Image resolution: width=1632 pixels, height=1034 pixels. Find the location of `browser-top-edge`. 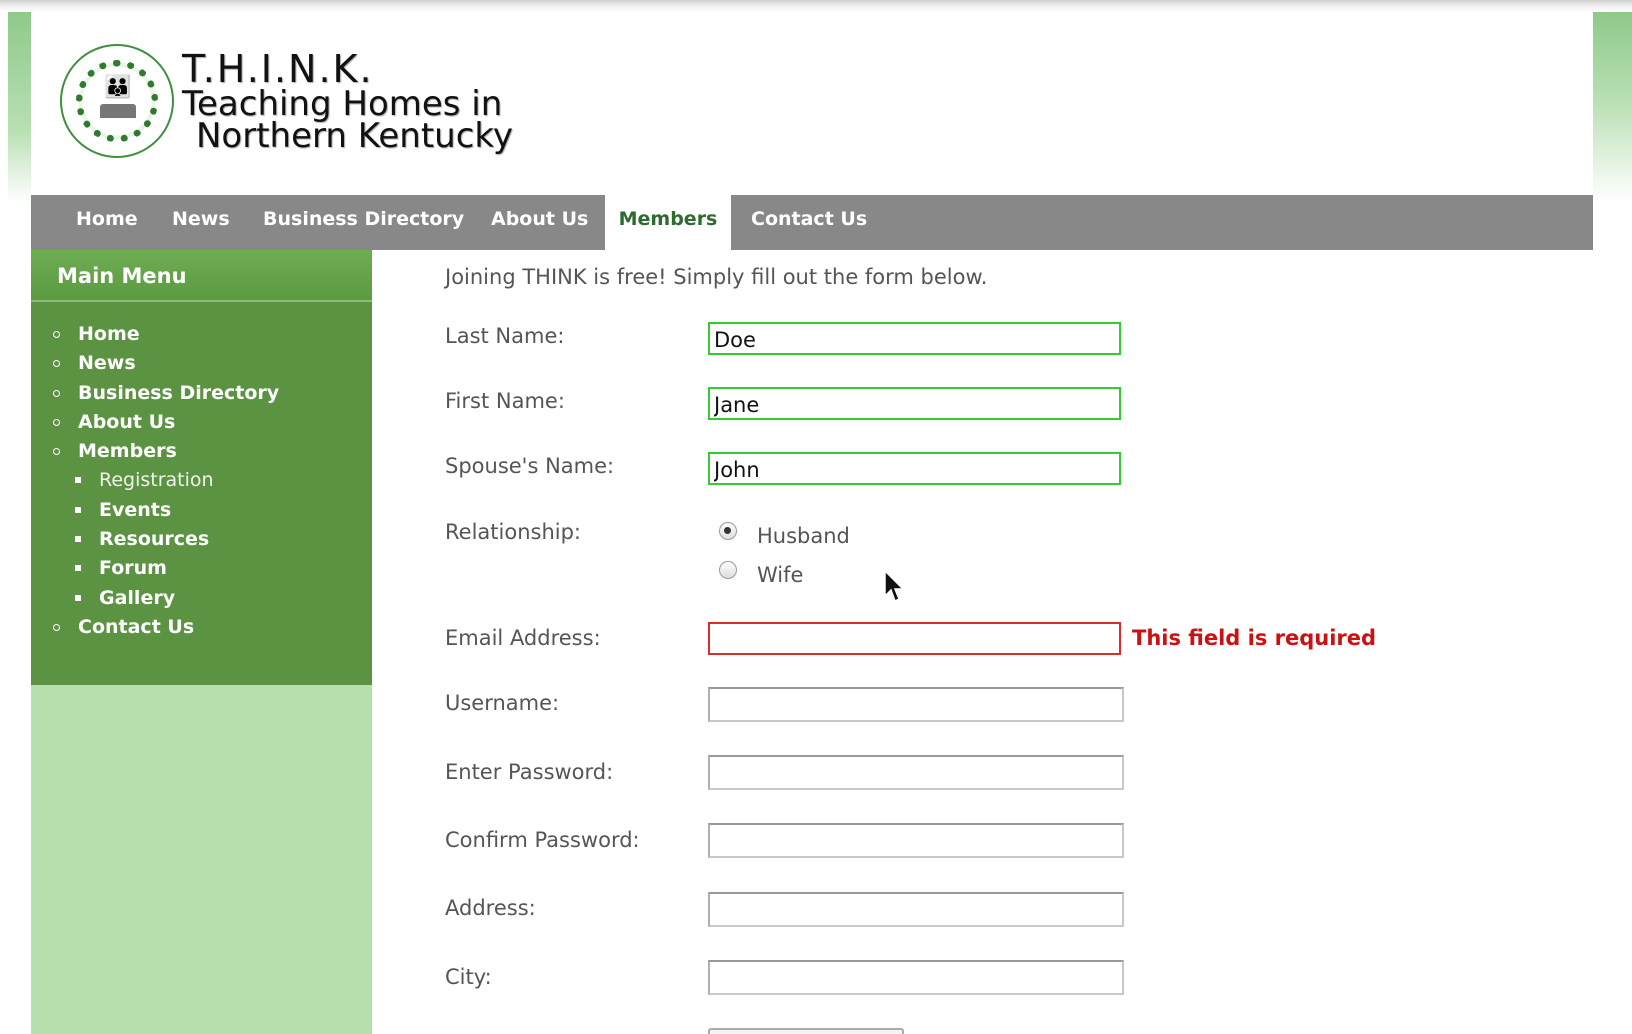

browser-top-edge is located at coordinates (816, 6).